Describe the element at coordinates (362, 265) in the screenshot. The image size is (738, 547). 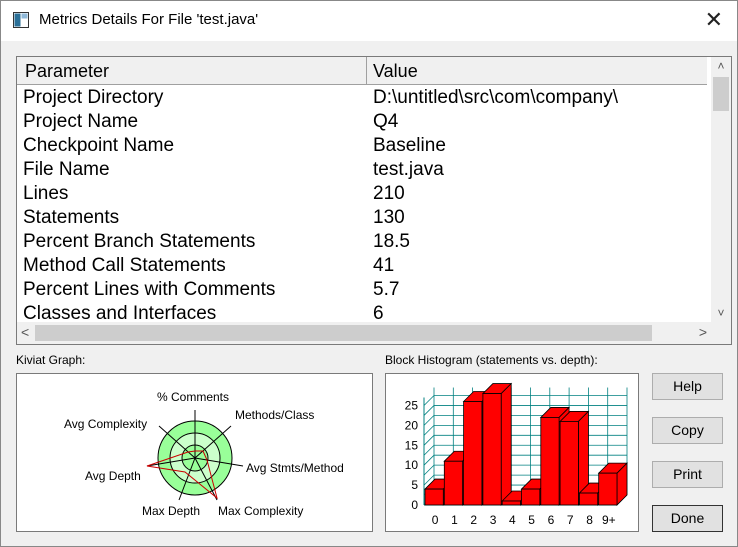
I see `table-row: Method Call Statements 41` at that location.